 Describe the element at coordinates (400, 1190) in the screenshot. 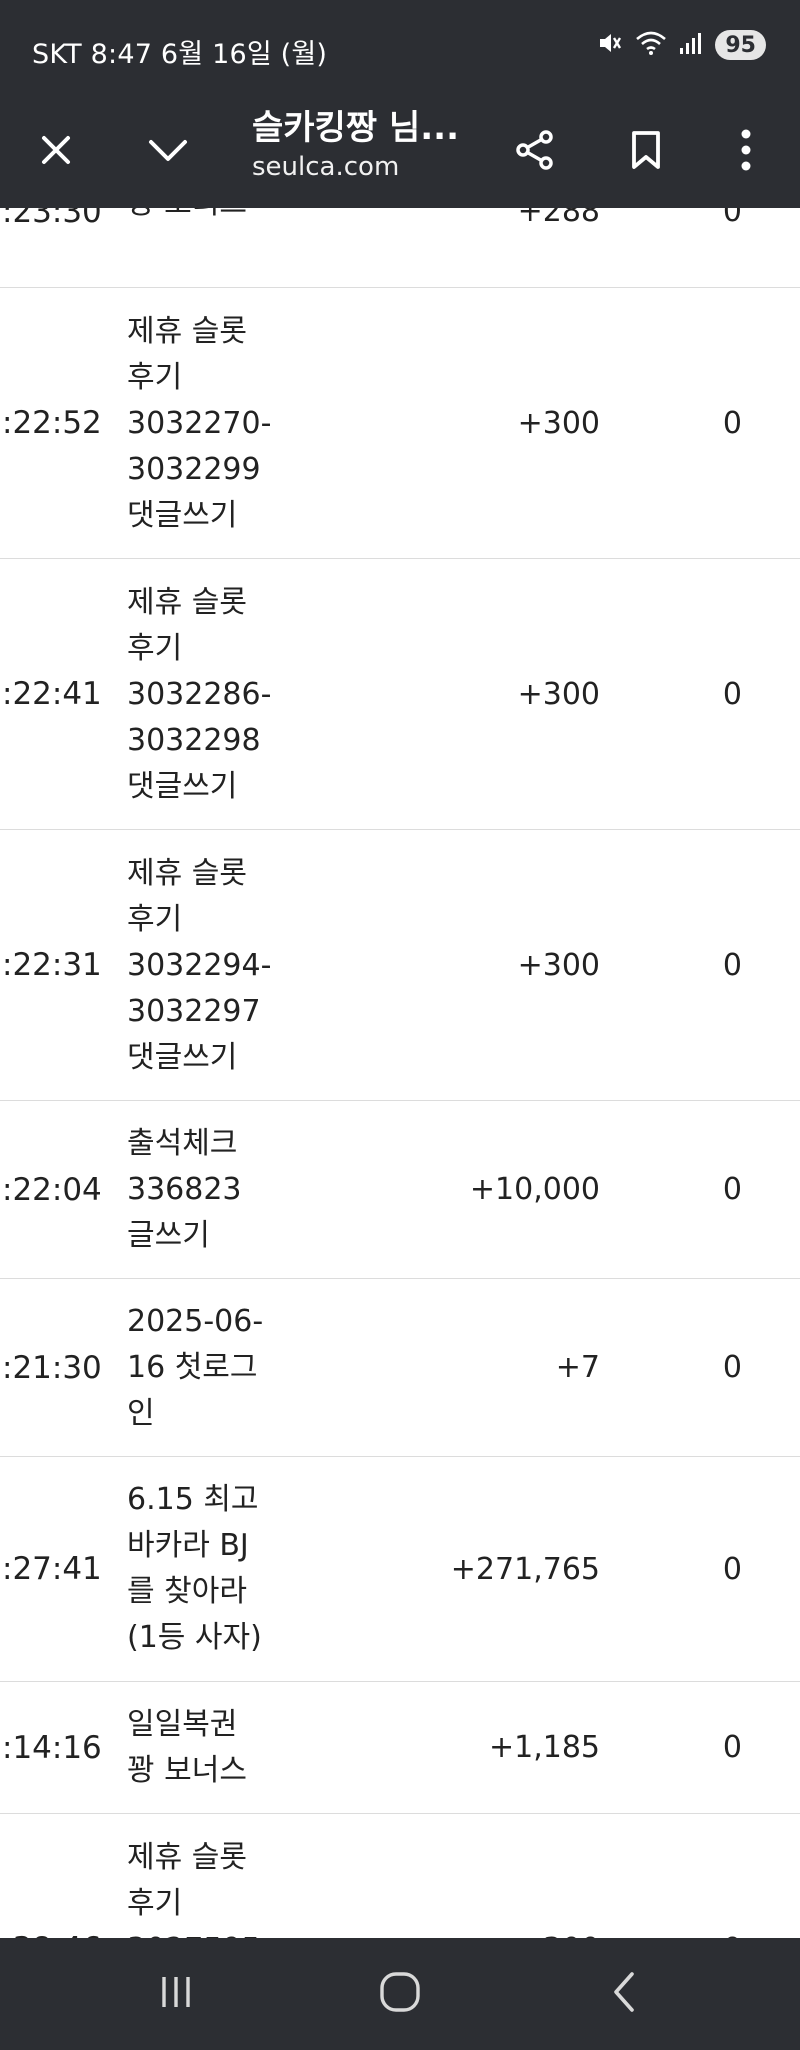

I see `table-row: :22:04 출석체크 336823 글쓰기 +10,000 0` at that location.